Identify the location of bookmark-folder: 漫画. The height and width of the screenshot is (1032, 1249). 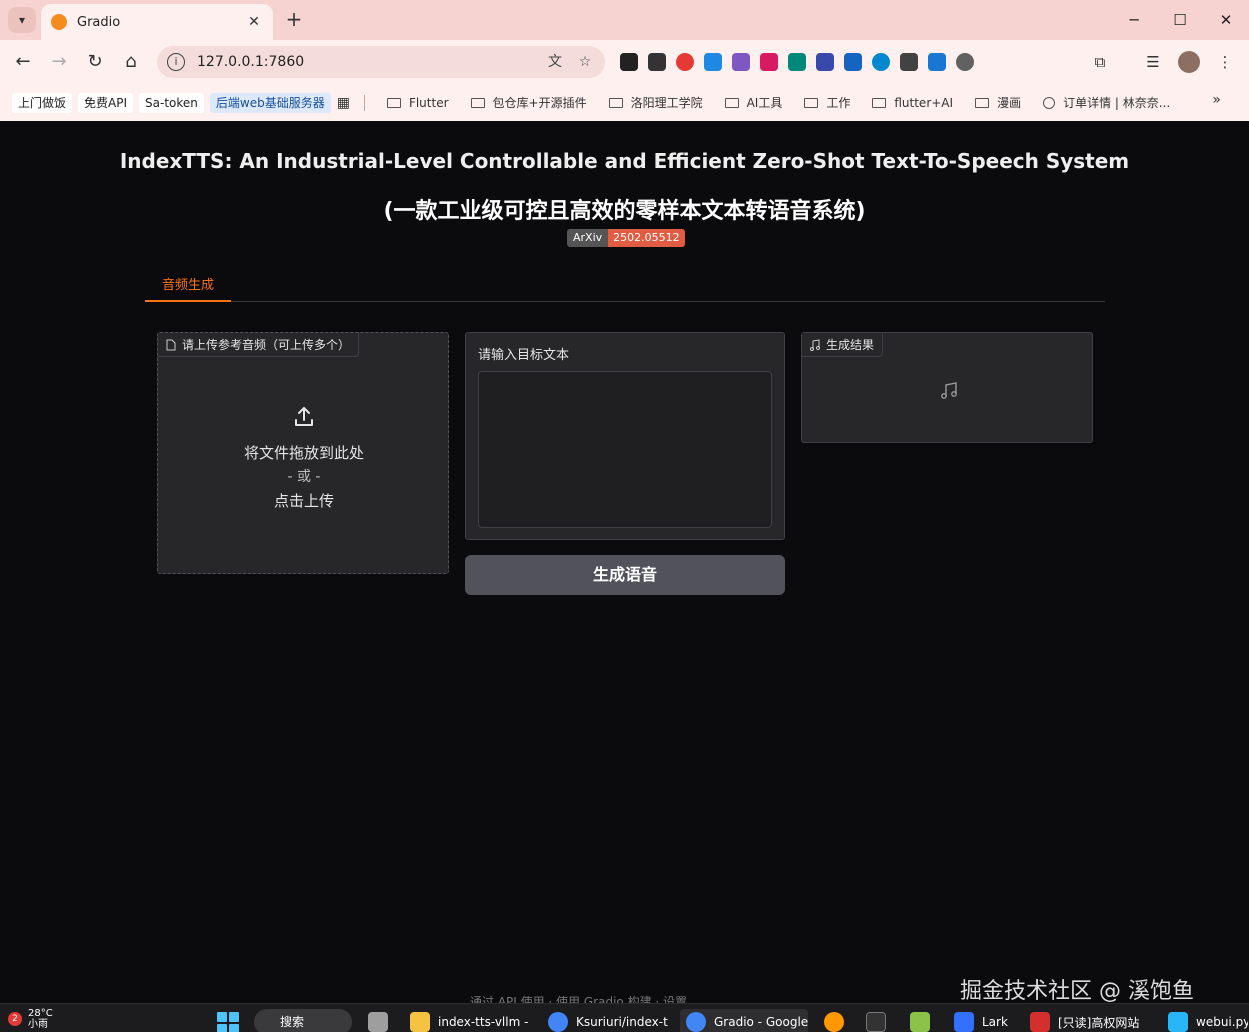
(998, 102).